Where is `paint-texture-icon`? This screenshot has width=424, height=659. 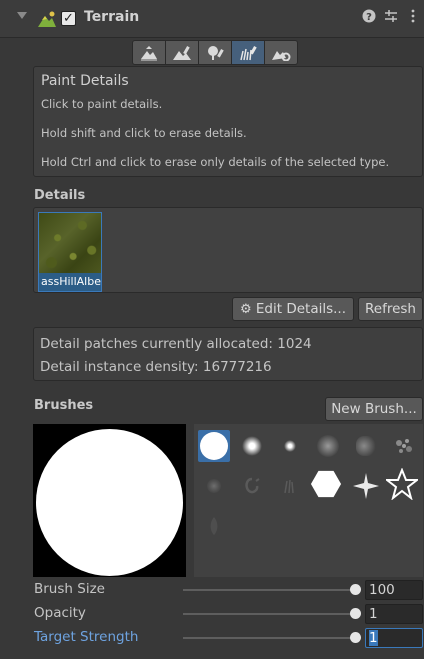 paint-texture-icon is located at coordinates (182, 52).